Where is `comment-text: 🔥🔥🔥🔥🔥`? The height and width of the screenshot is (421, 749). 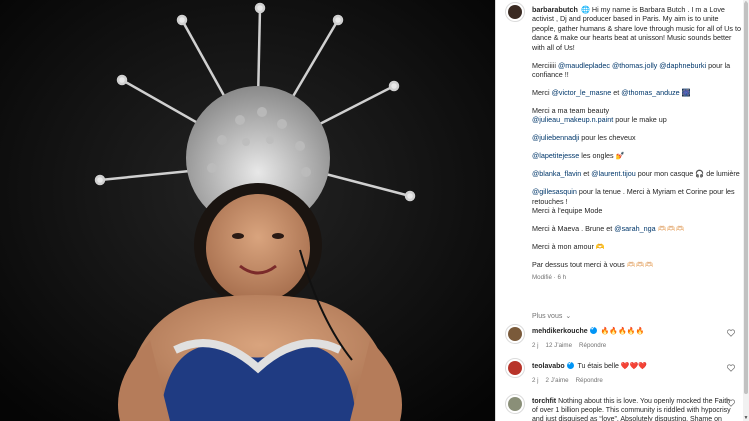 comment-text: 🔥🔥🔥🔥🔥 is located at coordinates (622, 331).